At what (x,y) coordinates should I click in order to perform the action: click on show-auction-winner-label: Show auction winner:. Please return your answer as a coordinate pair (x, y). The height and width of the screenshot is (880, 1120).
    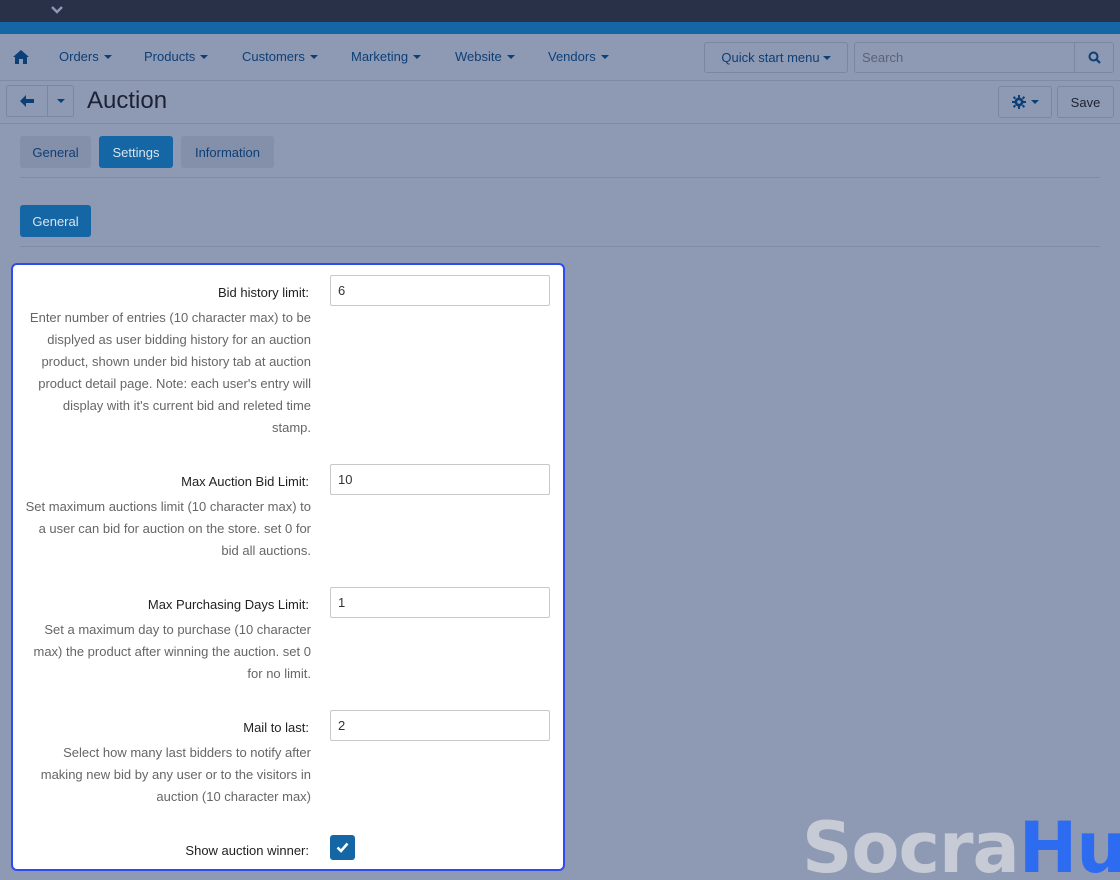
    Looking at the image, I should click on (247, 850).